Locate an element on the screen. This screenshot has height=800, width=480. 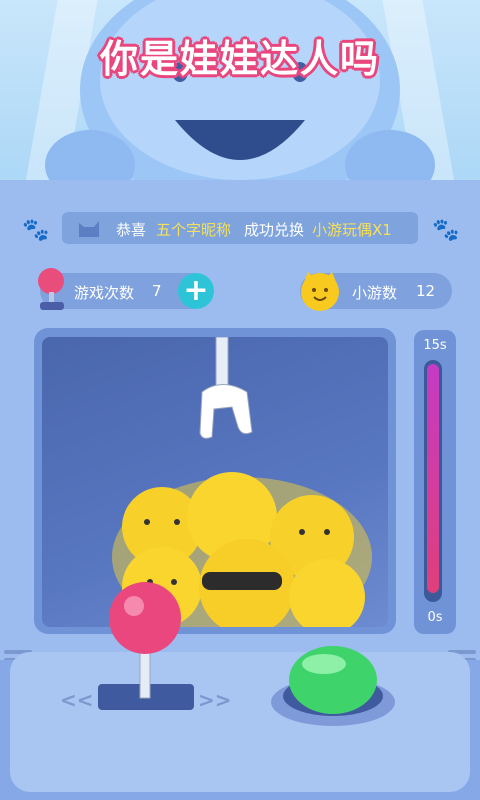
timer-max-label: 15s is located at coordinates (435, 345).